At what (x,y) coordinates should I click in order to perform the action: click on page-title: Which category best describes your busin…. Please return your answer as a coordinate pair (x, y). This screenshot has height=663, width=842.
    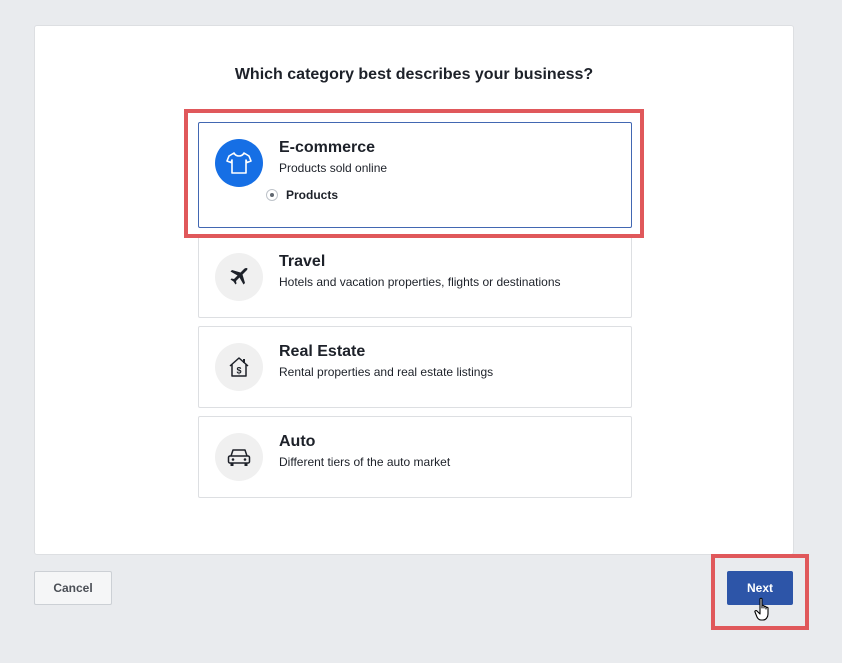
    Looking at the image, I should click on (414, 74).